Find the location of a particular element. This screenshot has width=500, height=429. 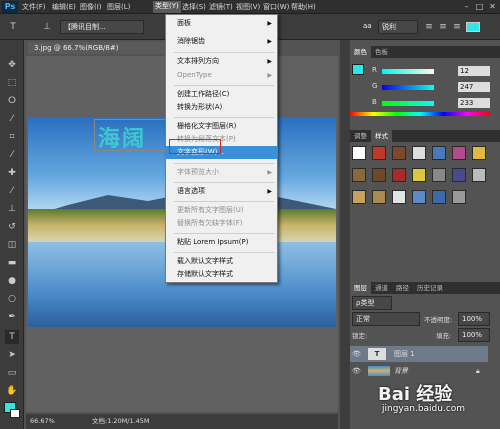

pen-tool-icon: ✒ is located at coordinates (12, 317).